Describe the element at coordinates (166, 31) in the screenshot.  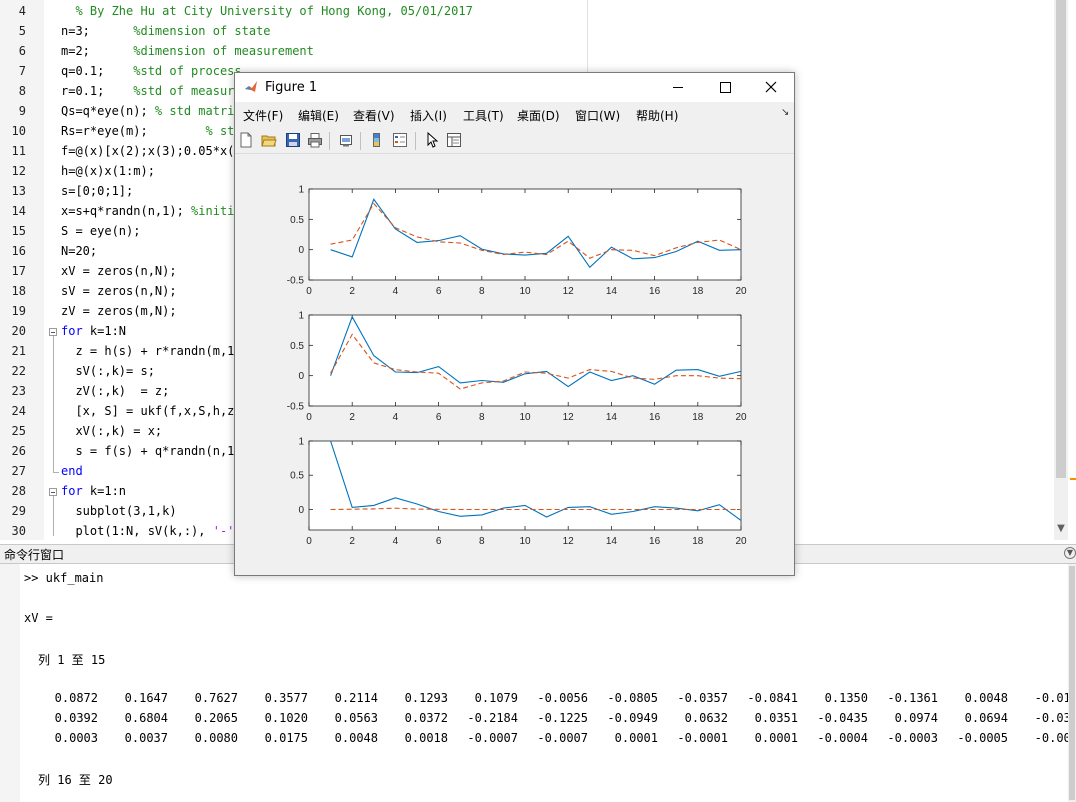
I see `code-line: n=3; %dimension of state` at that location.